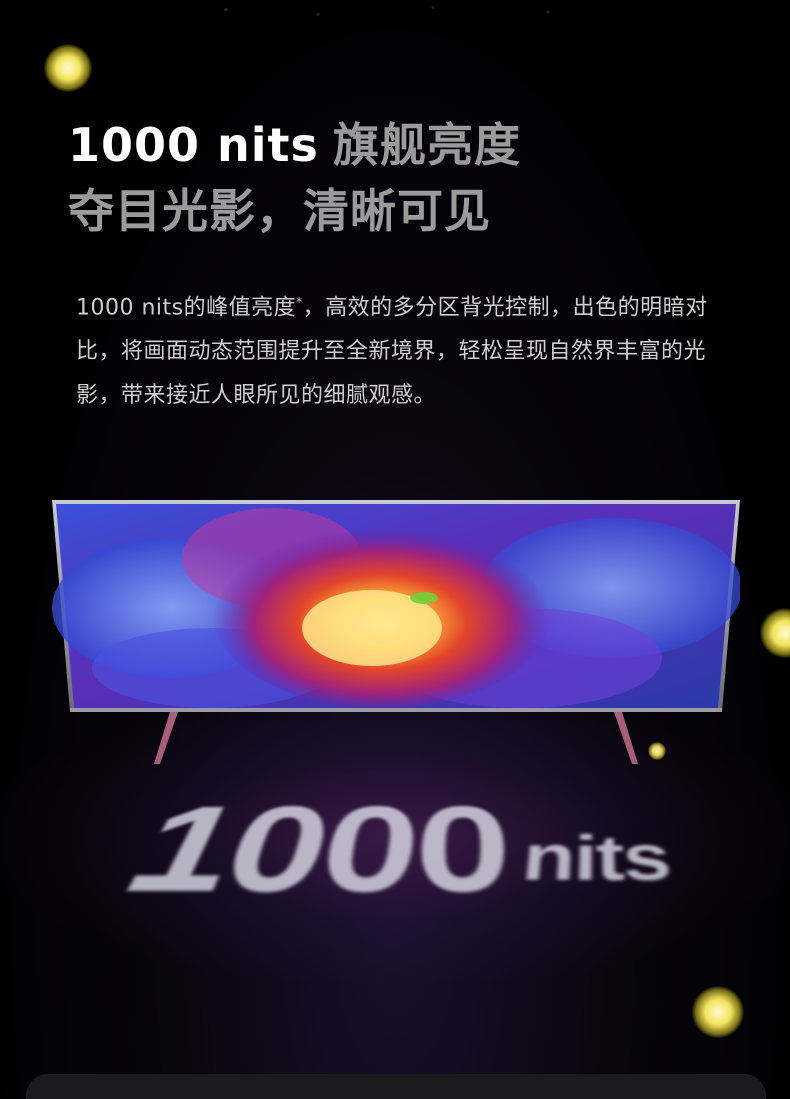 Image resolution: width=790 pixels, height=1099 pixels. What do you see at coordinates (294, 178) in the screenshot?
I see `headline: 1000 nits 旗舰亮度 夺目光影，清晰可见` at bounding box center [294, 178].